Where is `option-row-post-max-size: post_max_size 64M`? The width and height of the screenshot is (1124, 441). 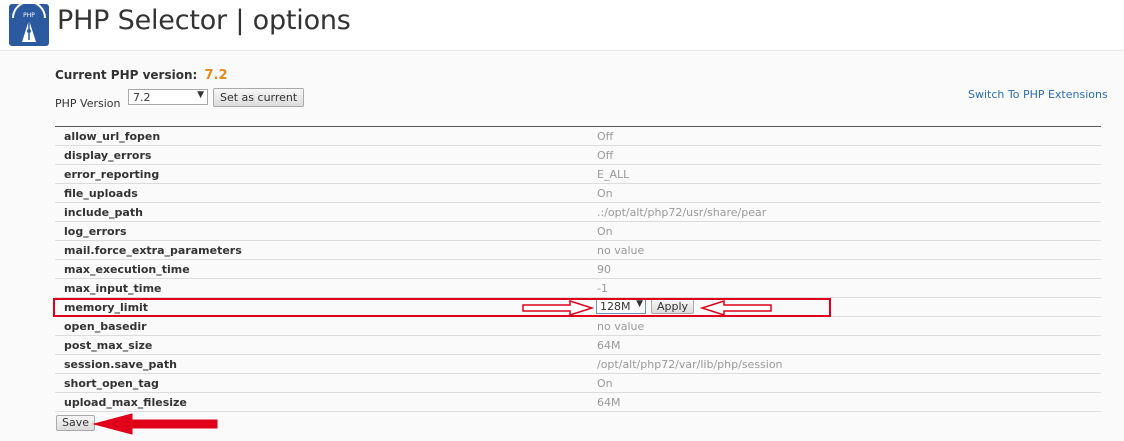
option-row-post-max-size: post_max_size 64M is located at coordinates (578, 345).